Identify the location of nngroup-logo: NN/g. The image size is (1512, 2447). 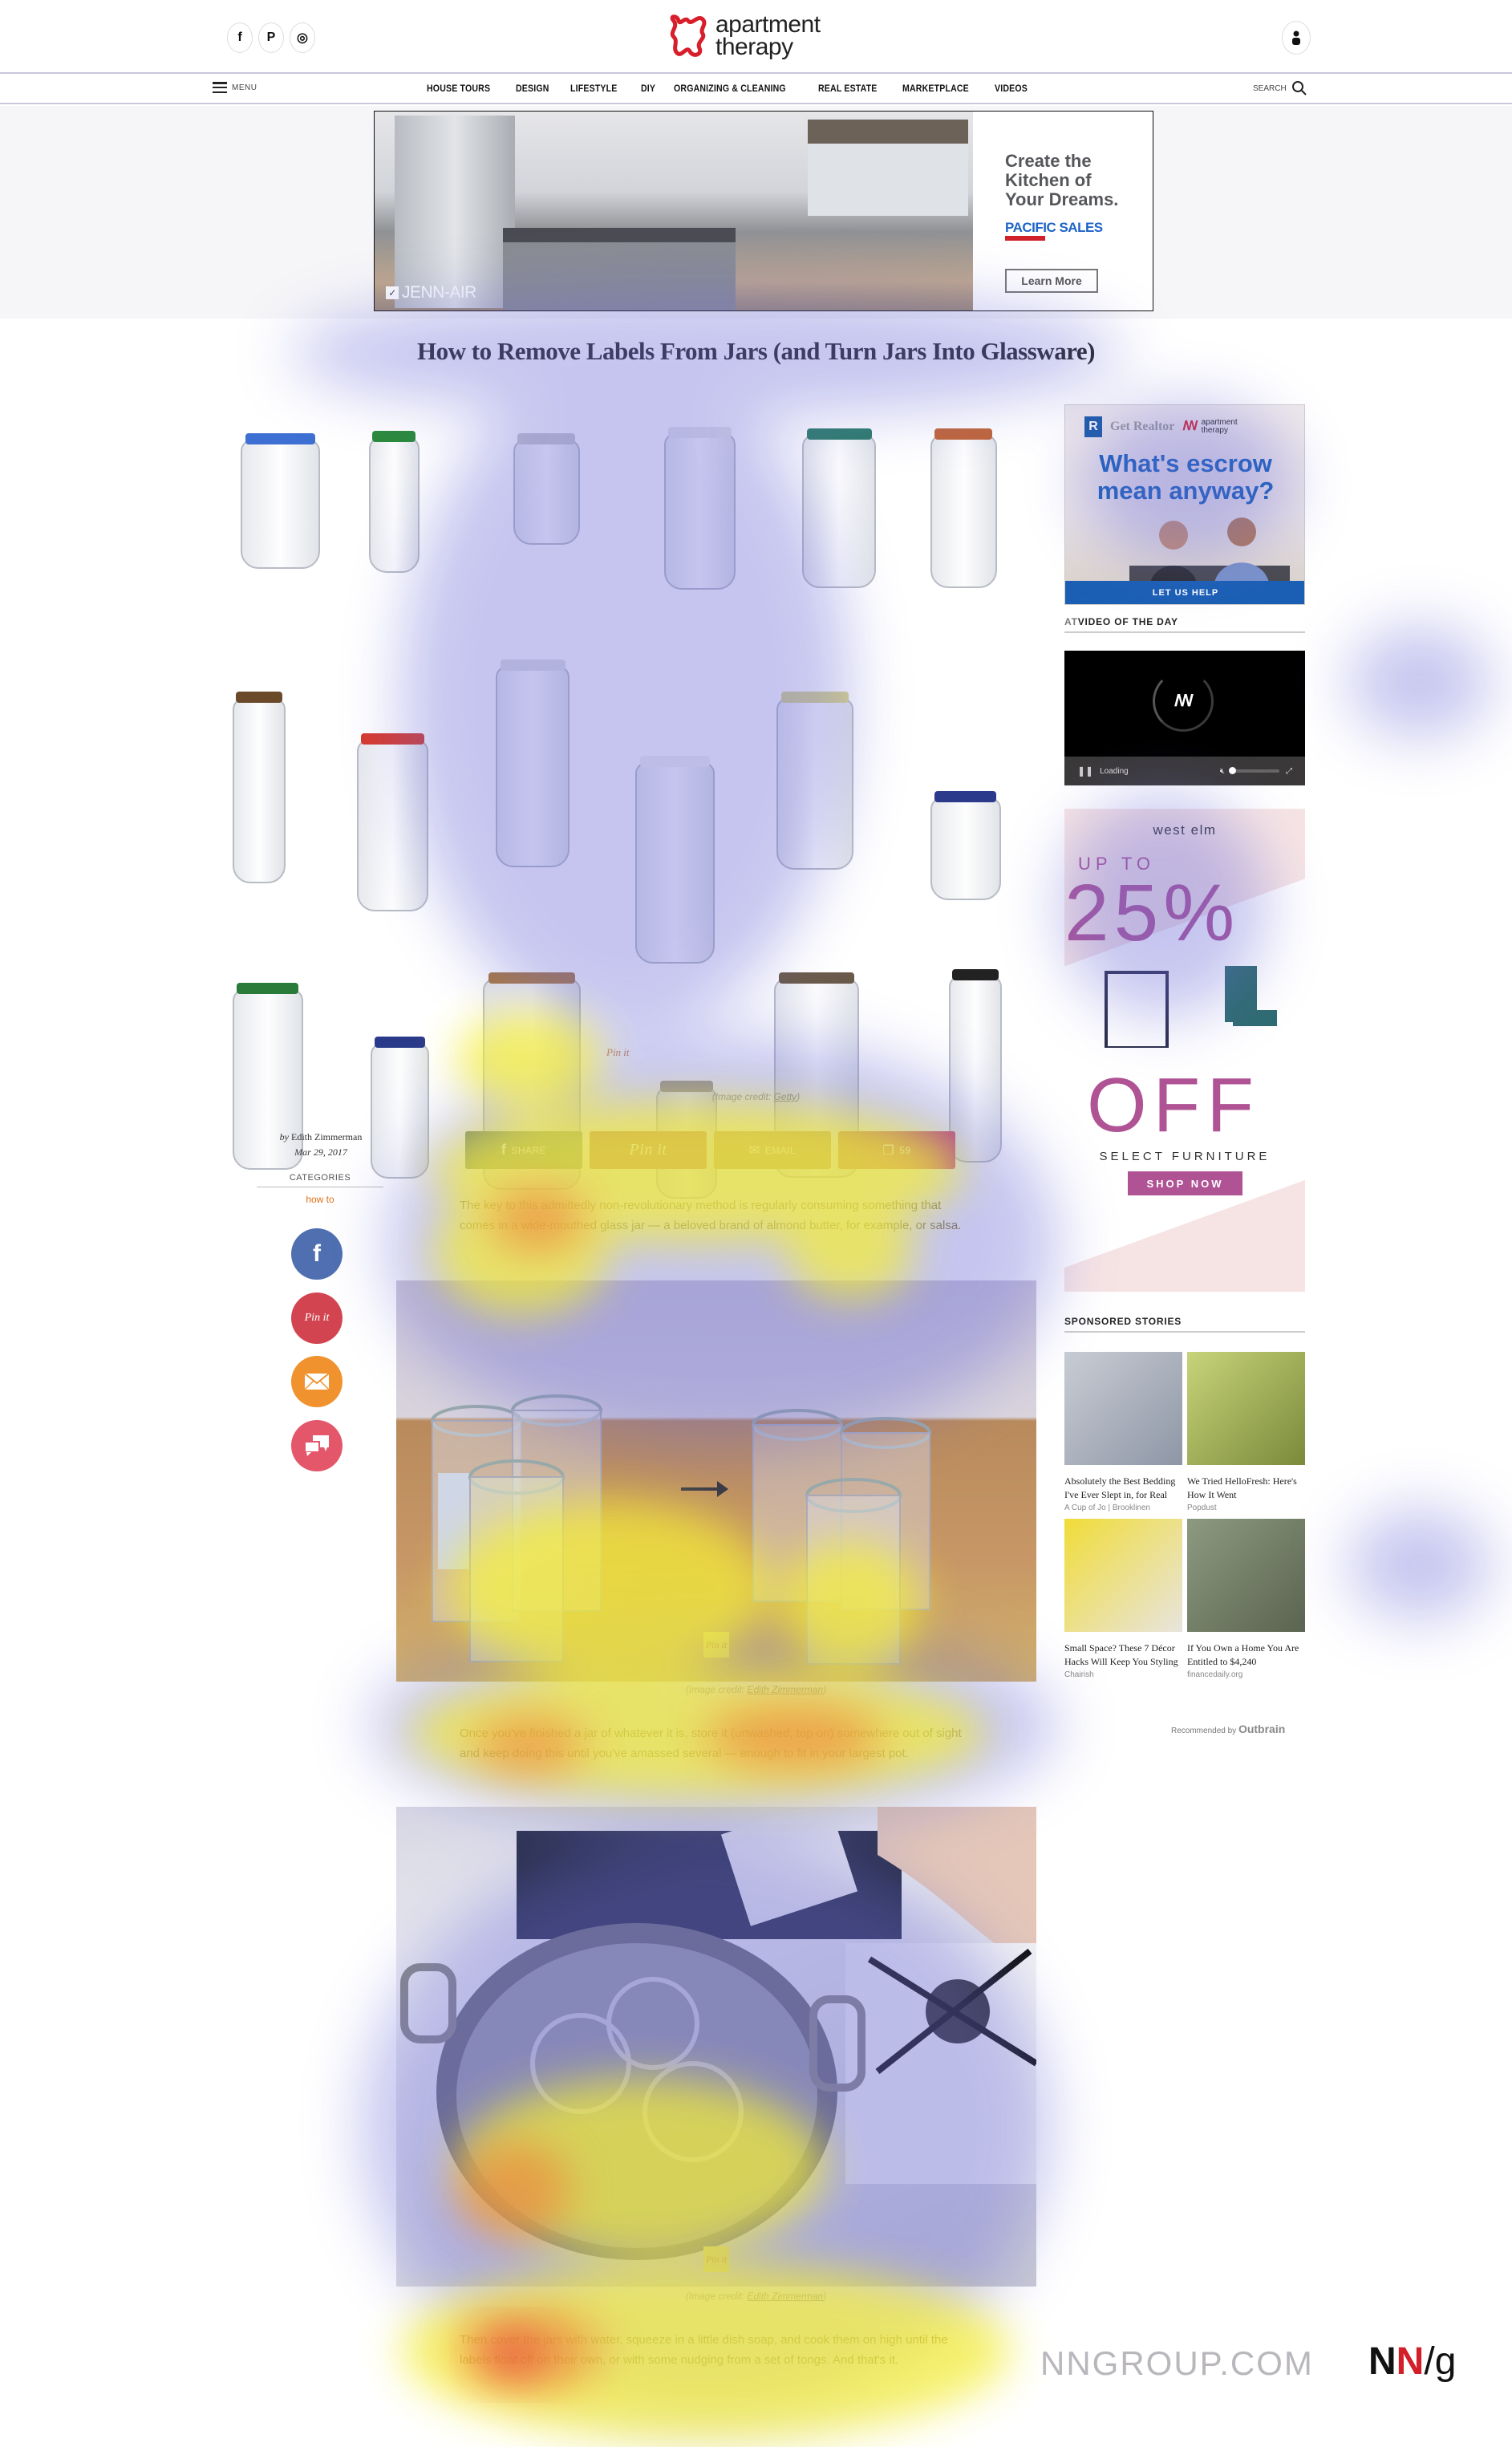
(1412, 2361).